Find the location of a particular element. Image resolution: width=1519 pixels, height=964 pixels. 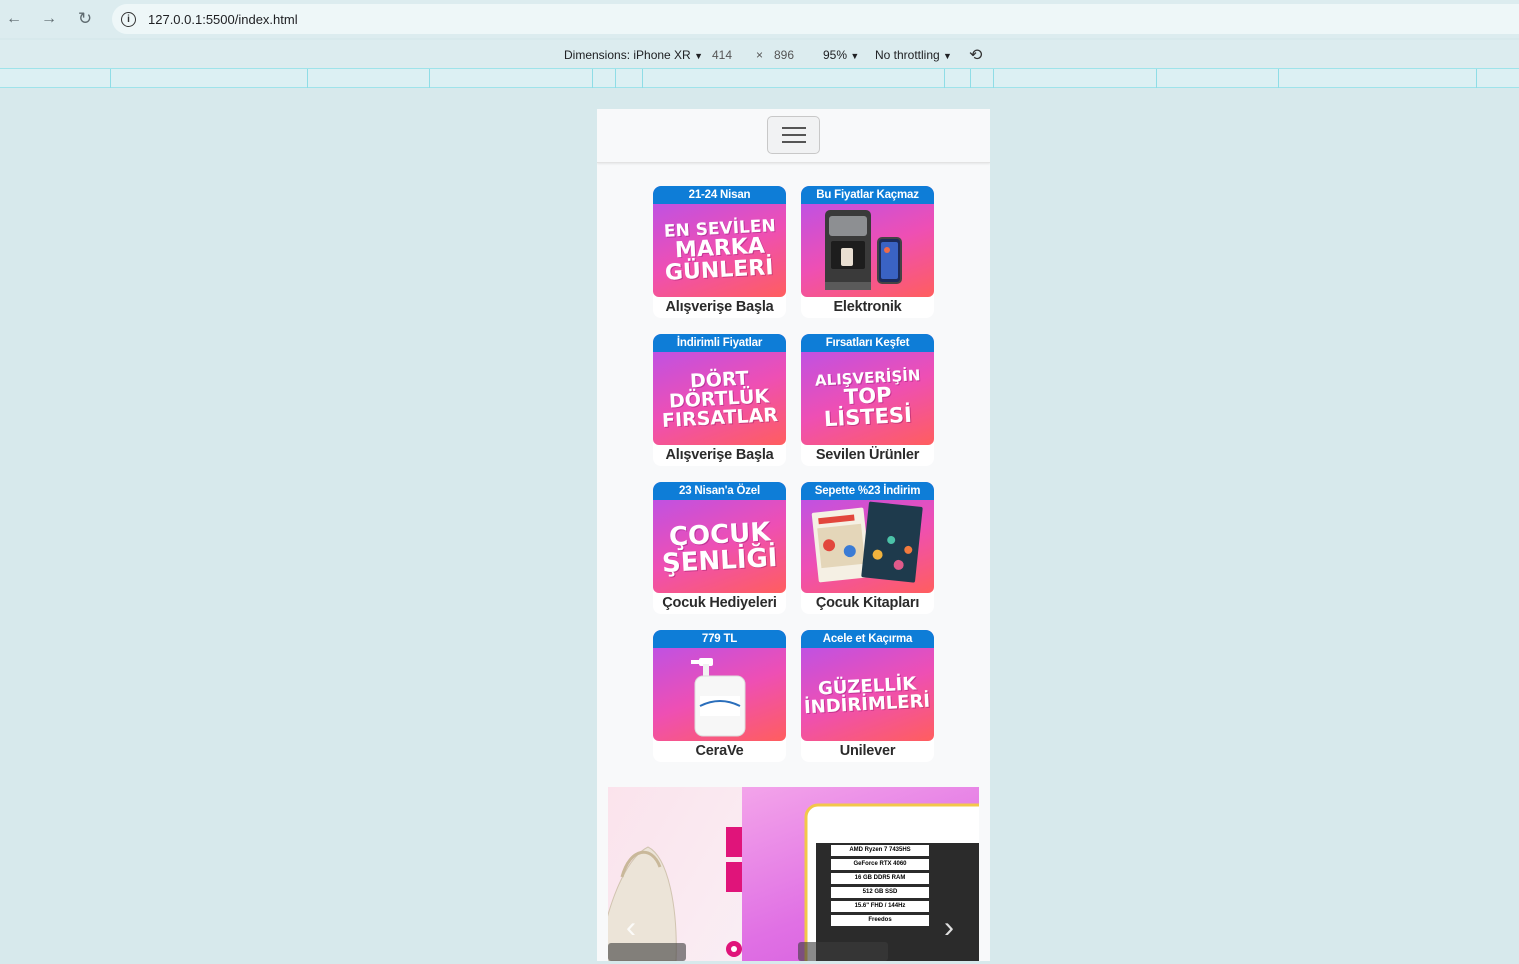

card-headline: DÖRT DÖRTLÜK FIRSATLAR is located at coordinates (719, 399).